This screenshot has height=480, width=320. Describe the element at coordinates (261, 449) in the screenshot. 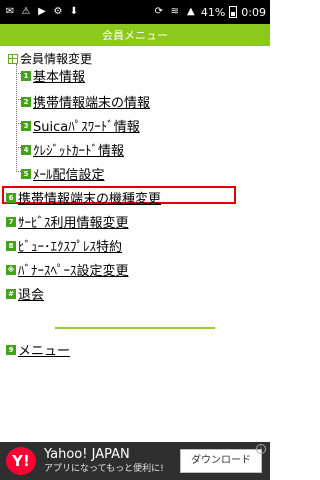

I see `info-icon: i` at that location.